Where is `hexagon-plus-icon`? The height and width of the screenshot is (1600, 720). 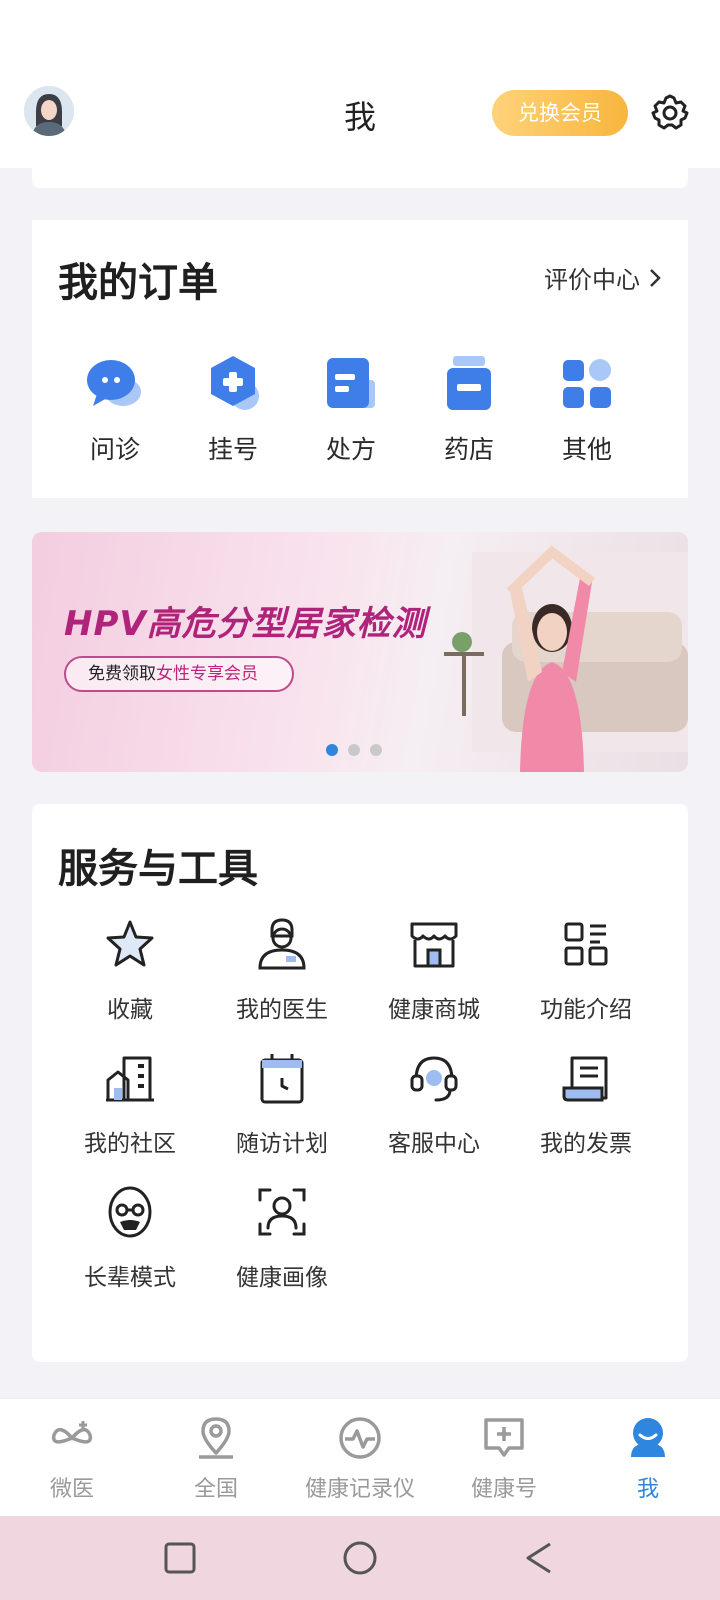 hexagon-plus-icon is located at coordinates (235, 383).